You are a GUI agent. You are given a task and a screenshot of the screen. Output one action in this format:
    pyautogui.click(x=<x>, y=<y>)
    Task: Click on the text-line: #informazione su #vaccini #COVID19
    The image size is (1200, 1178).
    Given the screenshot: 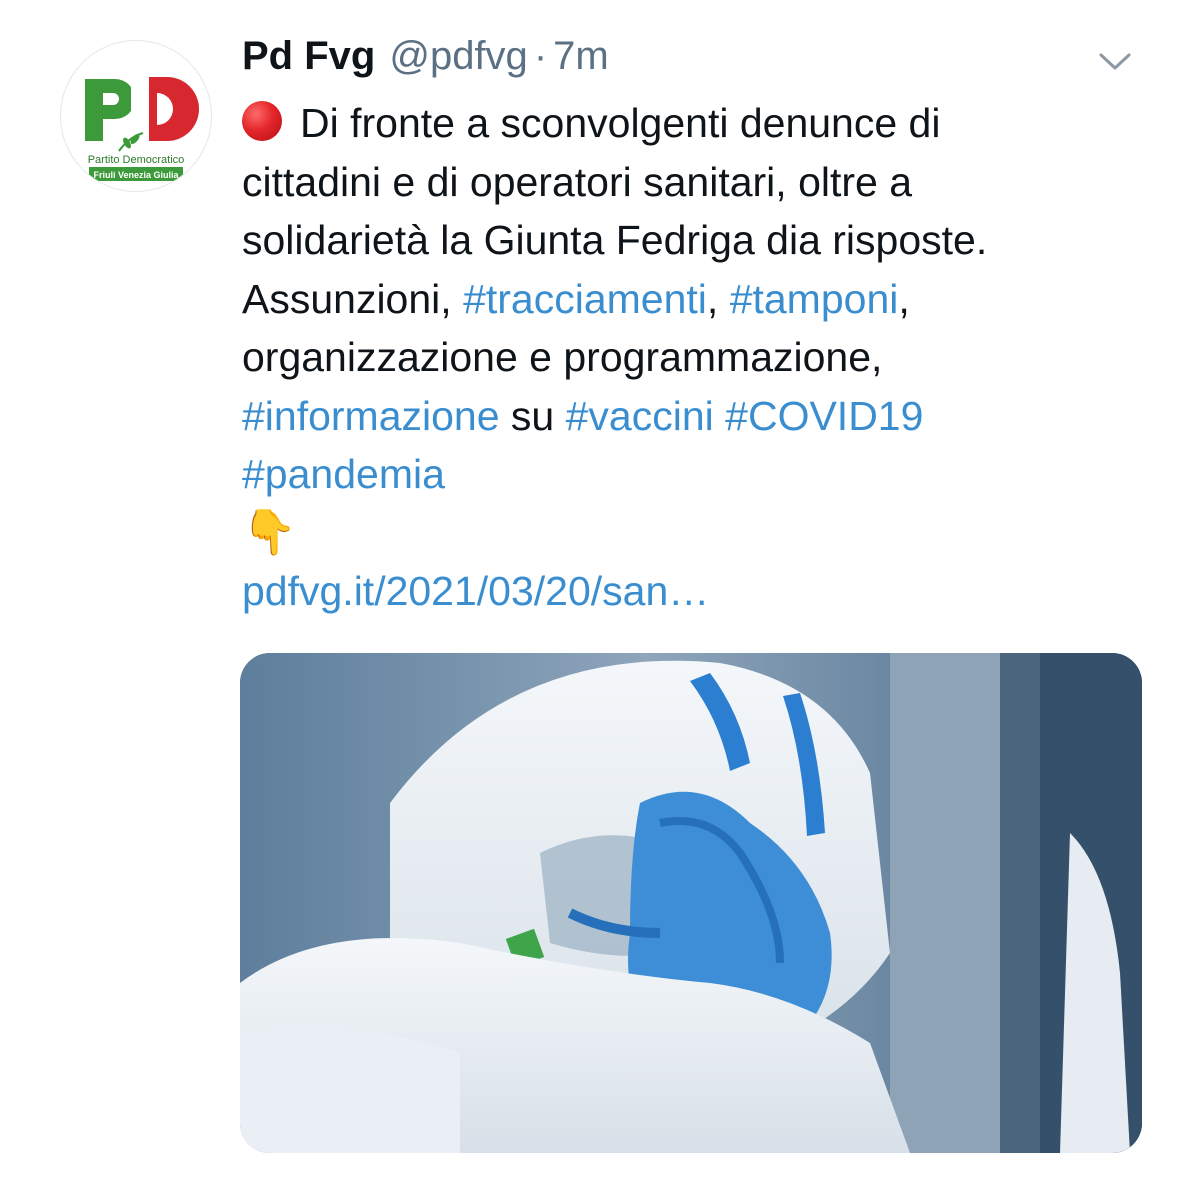 What is the action you would take?
    pyautogui.click(x=692, y=416)
    